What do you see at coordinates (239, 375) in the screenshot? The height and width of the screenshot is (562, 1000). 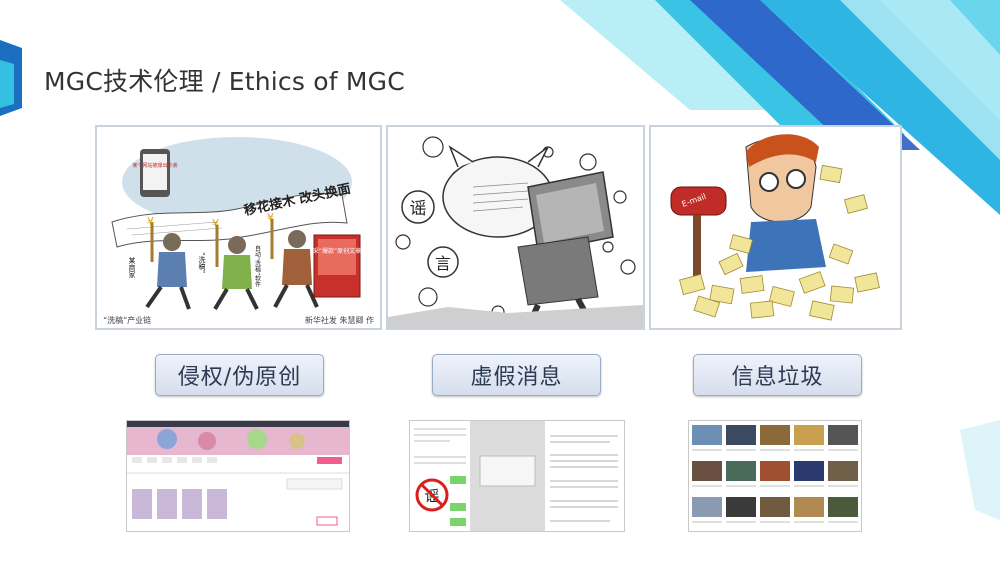 I see `label-infringement: 侵权/伪原创` at bounding box center [239, 375].